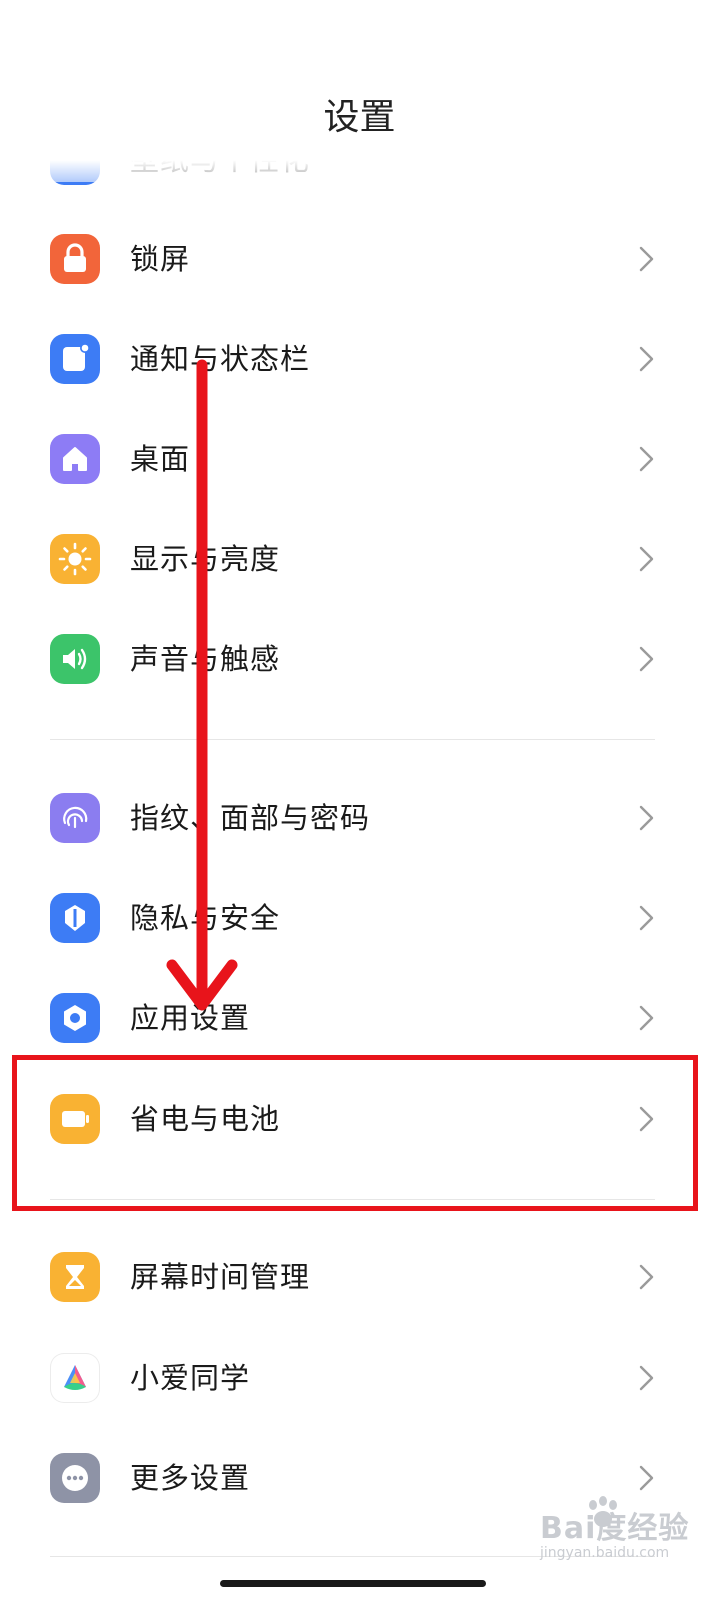 The height and width of the screenshot is (1600, 719). I want to click on speaker-icon, so click(75, 659).